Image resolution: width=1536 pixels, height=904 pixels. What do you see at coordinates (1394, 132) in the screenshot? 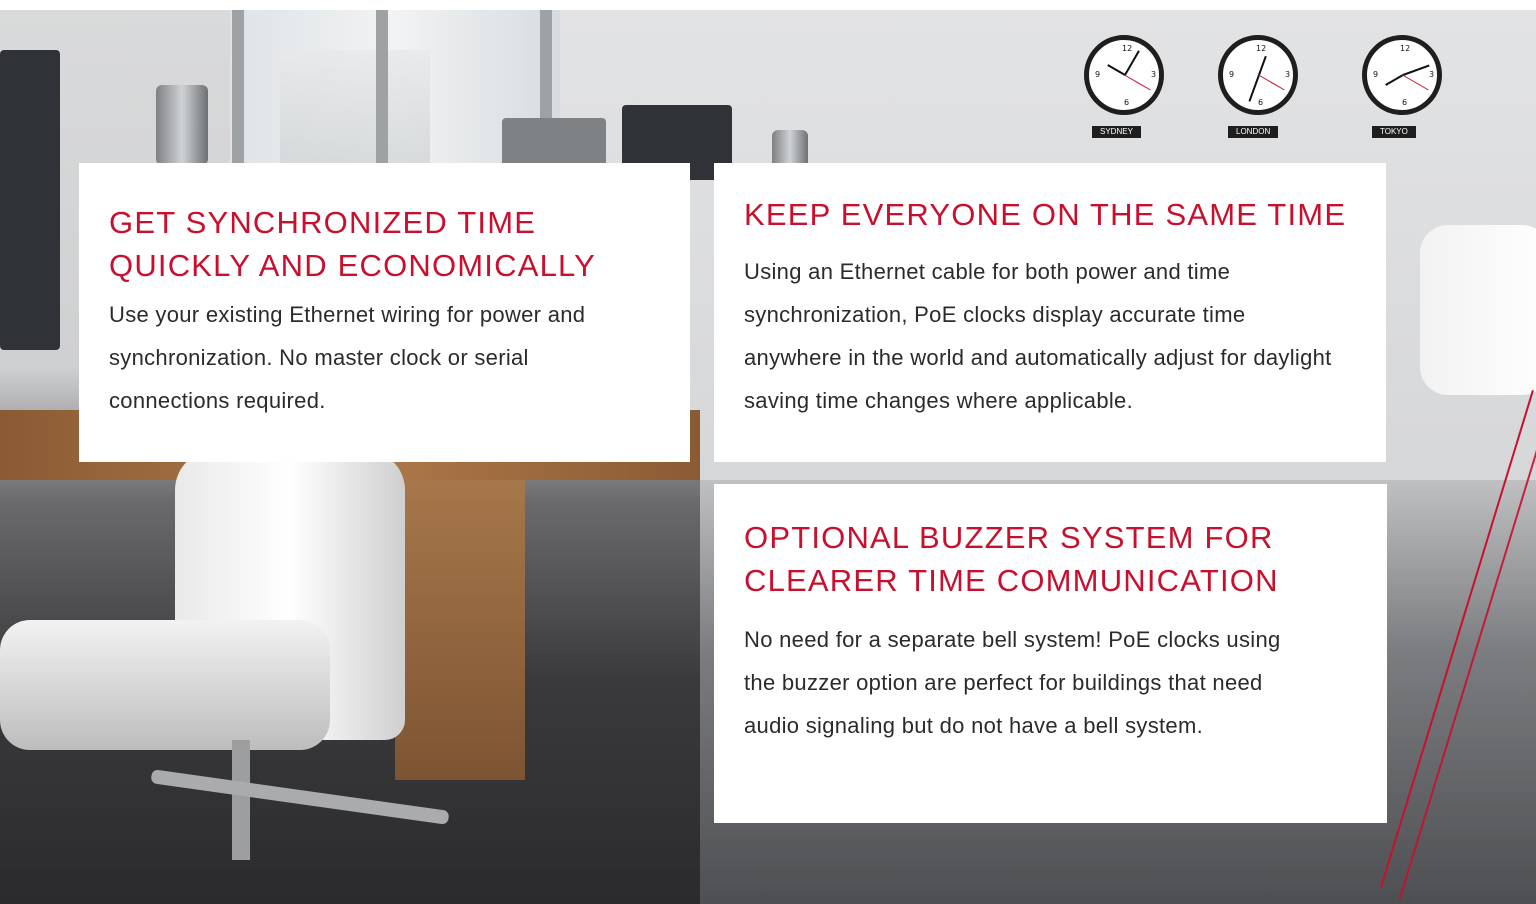
I see `clock-label-tokyo: TOKYO` at bounding box center [1394, 132].